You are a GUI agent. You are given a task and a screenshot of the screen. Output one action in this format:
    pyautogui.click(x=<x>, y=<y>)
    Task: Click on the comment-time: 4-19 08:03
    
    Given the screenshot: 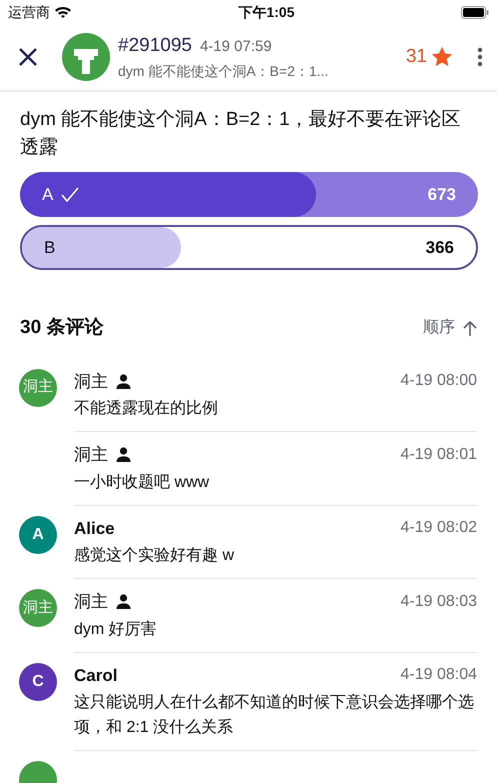 What is the action you would take?
    pyautogui.click(x=438, y=602)
    